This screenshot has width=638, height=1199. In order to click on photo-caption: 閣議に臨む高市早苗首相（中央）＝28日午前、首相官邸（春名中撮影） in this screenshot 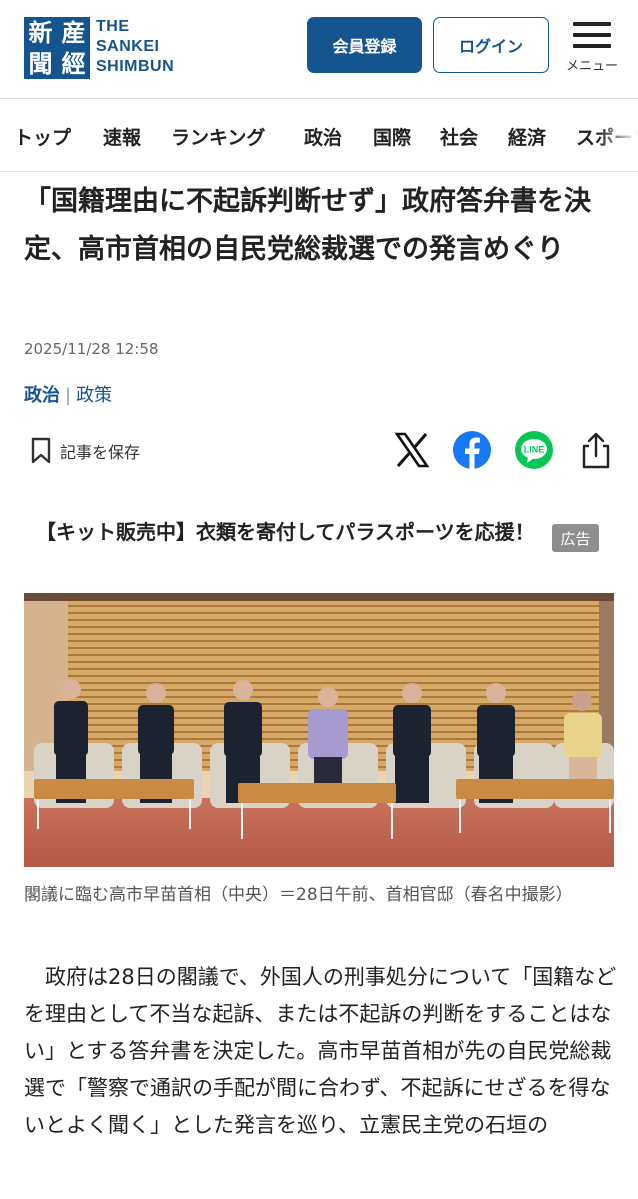, I will do `click(298, 895)`.